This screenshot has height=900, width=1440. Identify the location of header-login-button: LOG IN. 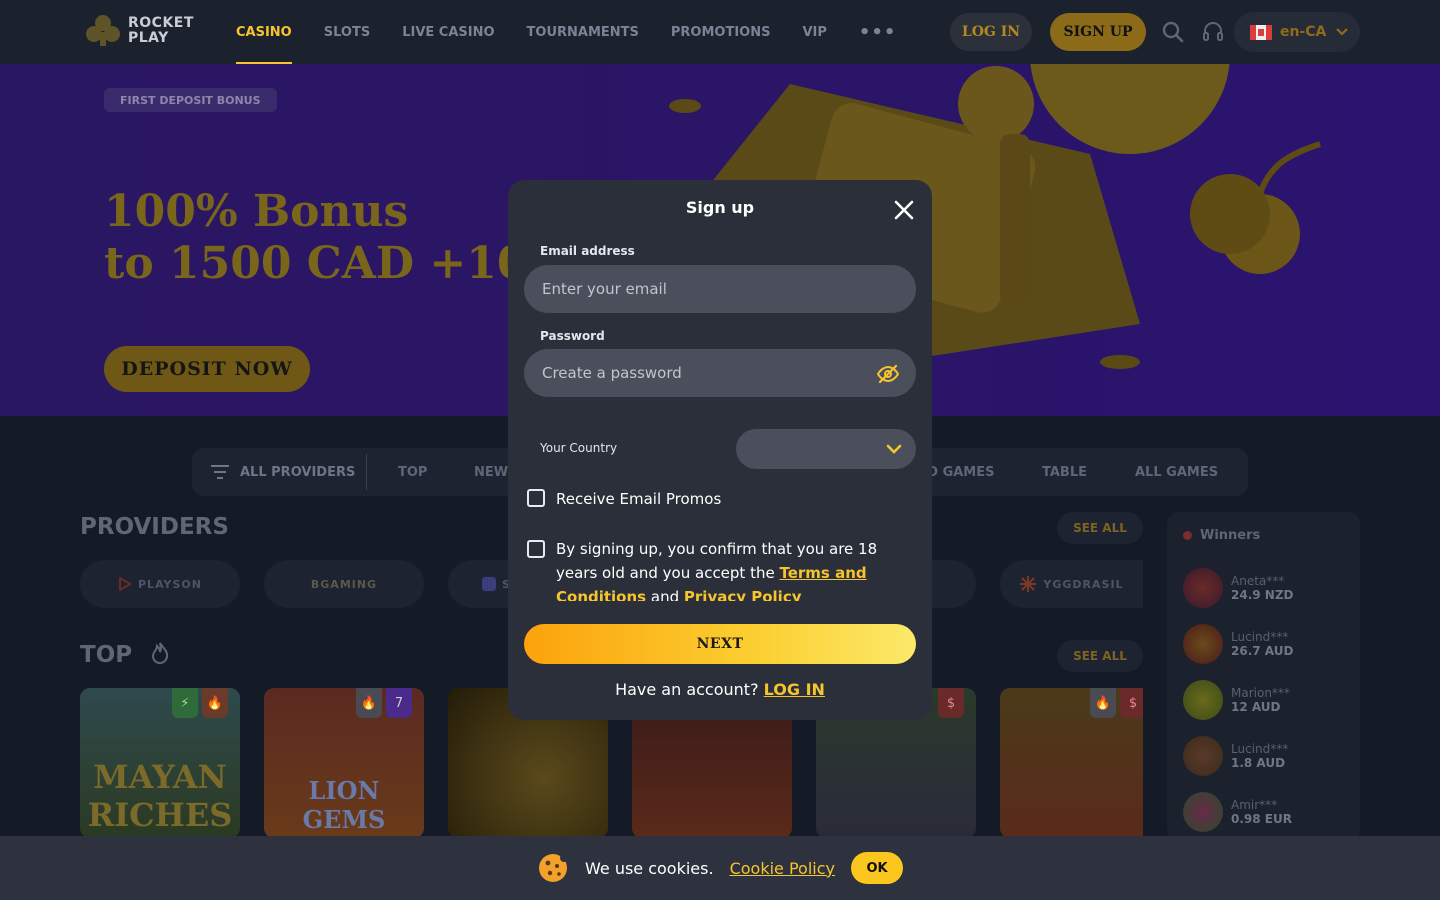
(991, 32).